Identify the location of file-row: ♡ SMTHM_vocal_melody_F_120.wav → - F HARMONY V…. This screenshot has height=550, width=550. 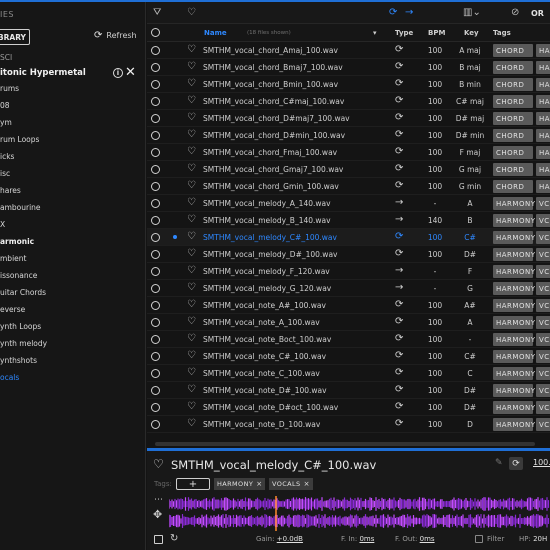
(348, 271).